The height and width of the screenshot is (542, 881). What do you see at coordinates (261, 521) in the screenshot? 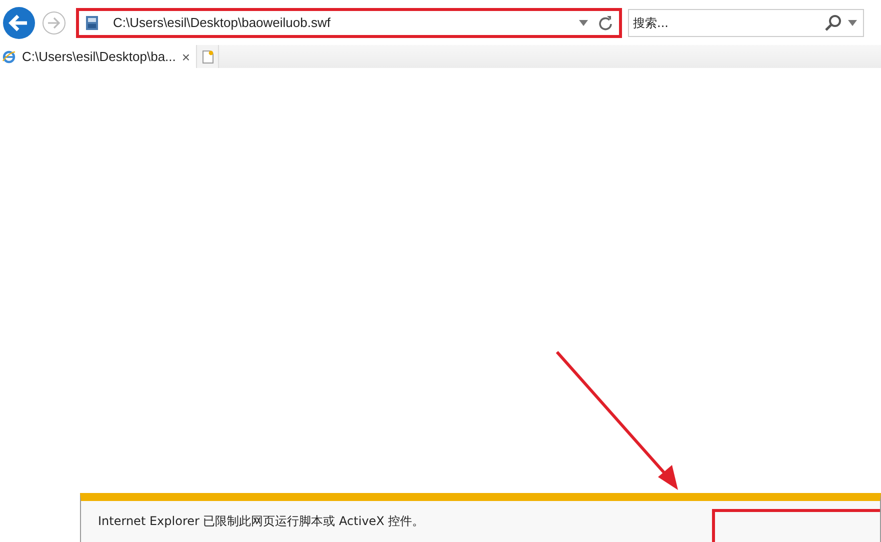
I see `notification-message: Internet Explorer 已限制此网页运行脚本或 ActiveX 控件。` at bounding box center [261, 521].